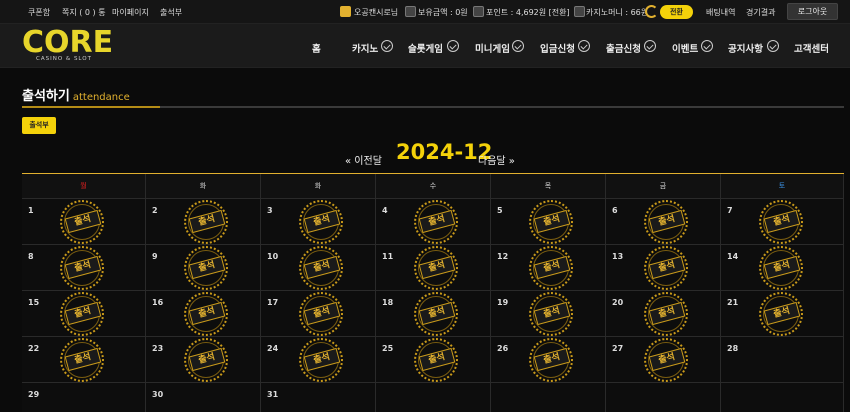 The height and width of the screenshot is (412, 850). What do you see at coordinates (385, 210) in the screenshot?
I see `day-number: 4` at bounding box center [385, 210].